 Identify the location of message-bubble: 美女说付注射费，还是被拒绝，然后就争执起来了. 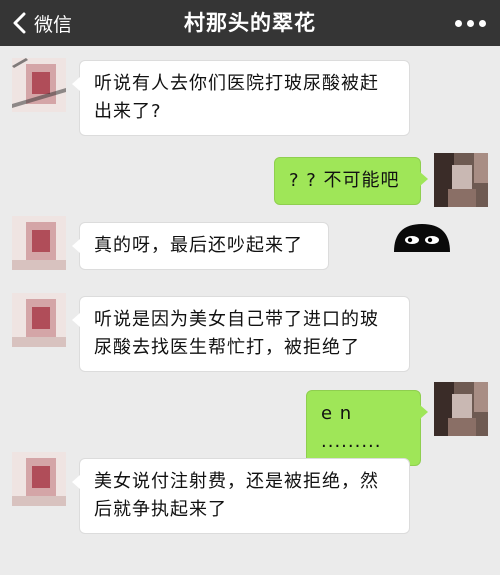
(241, 496).